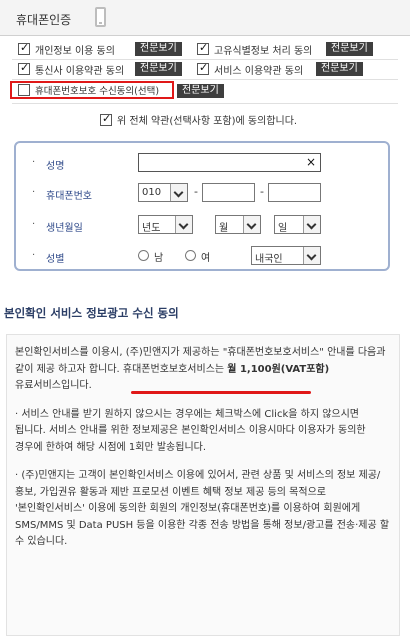  Describe the element at coordinates (200, 91) in the screenshot. I see `view-phone-protection-terms-button: 전문보기` at that location.